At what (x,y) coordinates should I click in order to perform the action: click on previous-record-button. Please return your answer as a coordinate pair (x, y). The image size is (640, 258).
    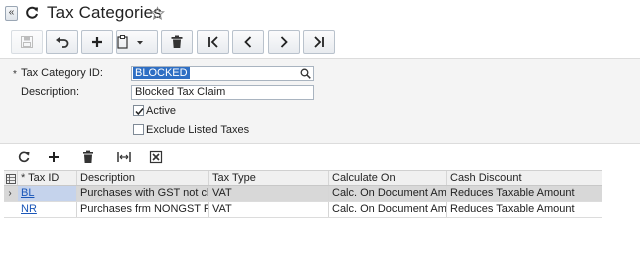
    Looking at the image, I should click on (248, 42).